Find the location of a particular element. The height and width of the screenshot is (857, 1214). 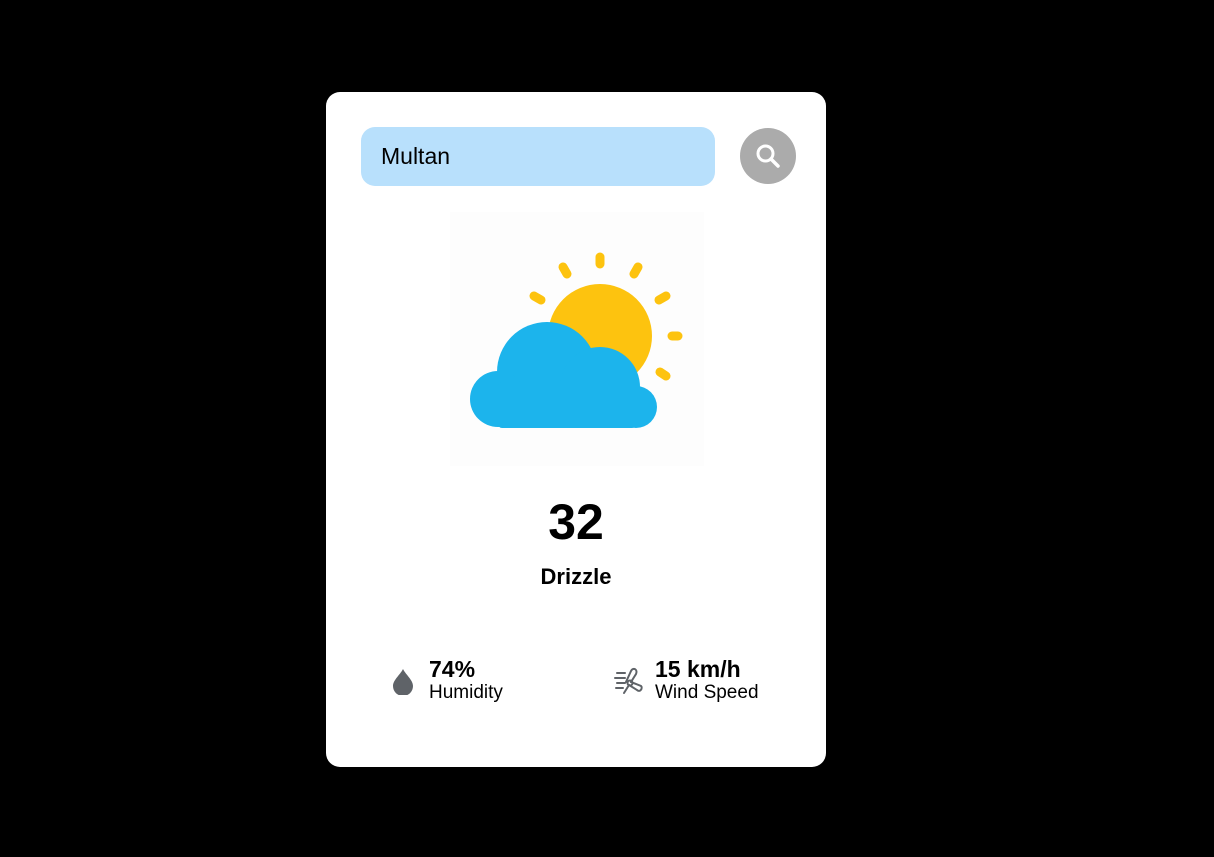

temperature-value: 32 is located at coordinates (576, 522).